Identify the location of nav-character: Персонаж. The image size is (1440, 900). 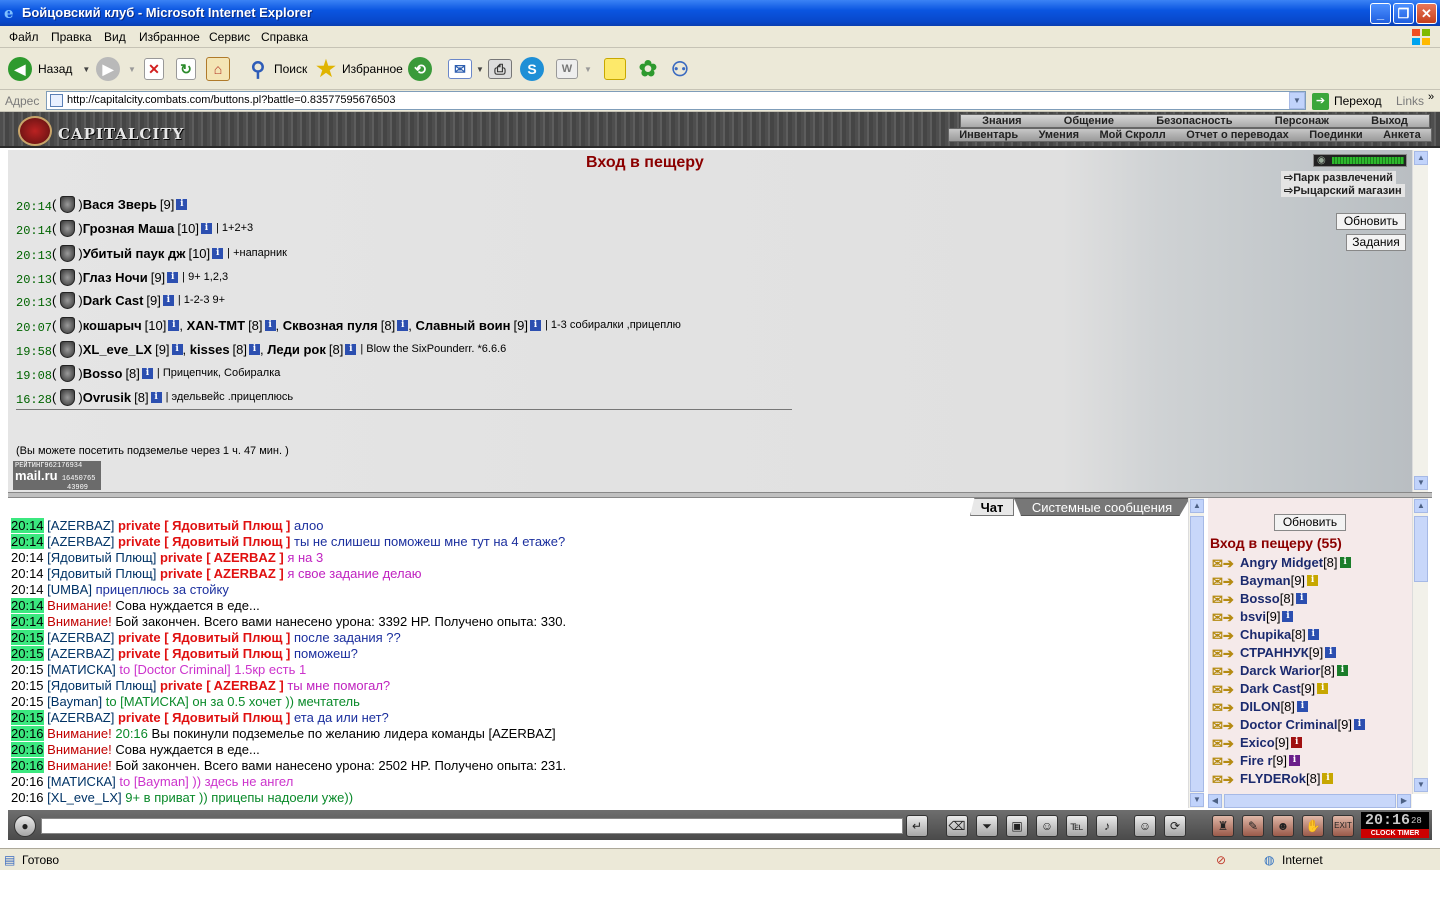
(1302, 121).